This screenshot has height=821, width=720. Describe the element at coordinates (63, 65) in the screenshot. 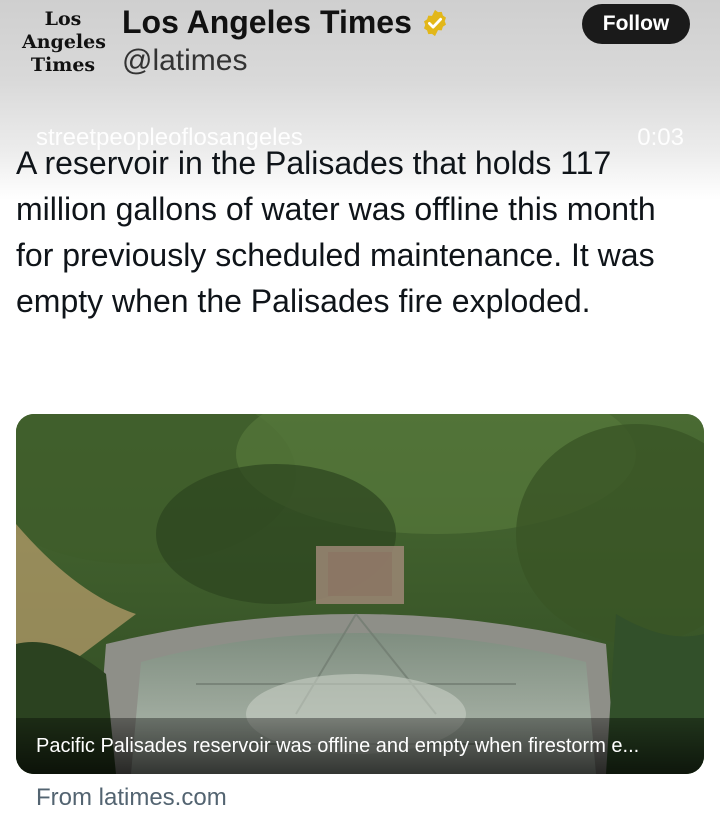

I see `logo-line-3: Times` at that location.